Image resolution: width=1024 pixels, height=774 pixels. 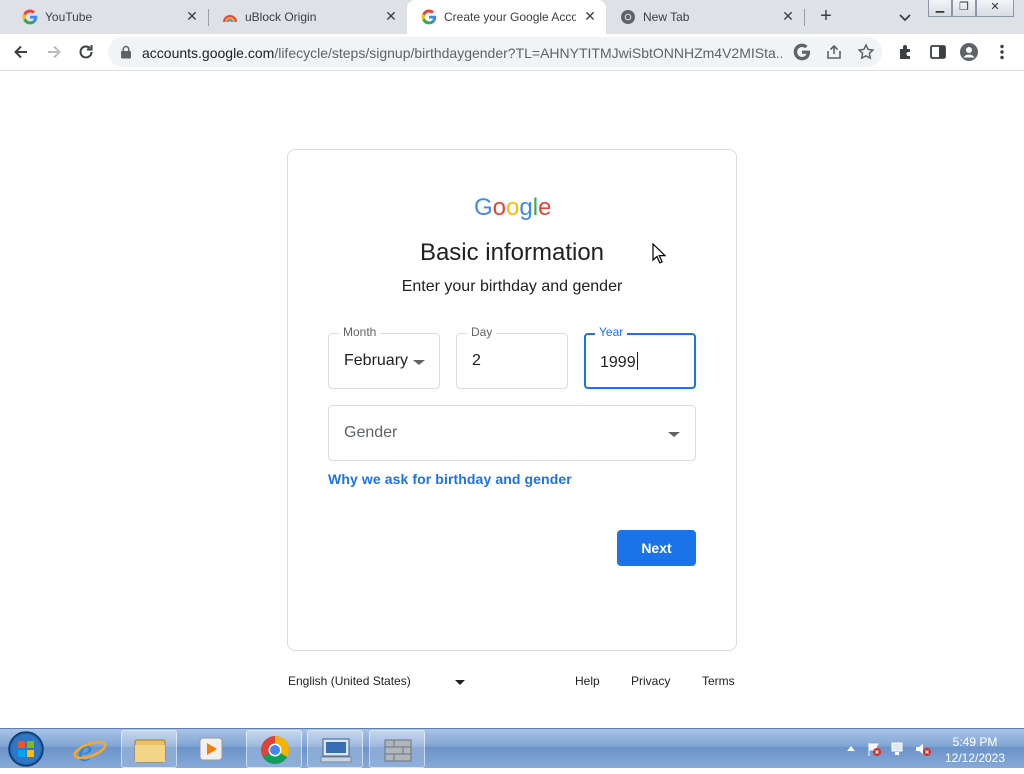 What do you see at coordinates (611, 332) in the screenshot?
I see `year-label: Year` at bounding box center [611, 332].